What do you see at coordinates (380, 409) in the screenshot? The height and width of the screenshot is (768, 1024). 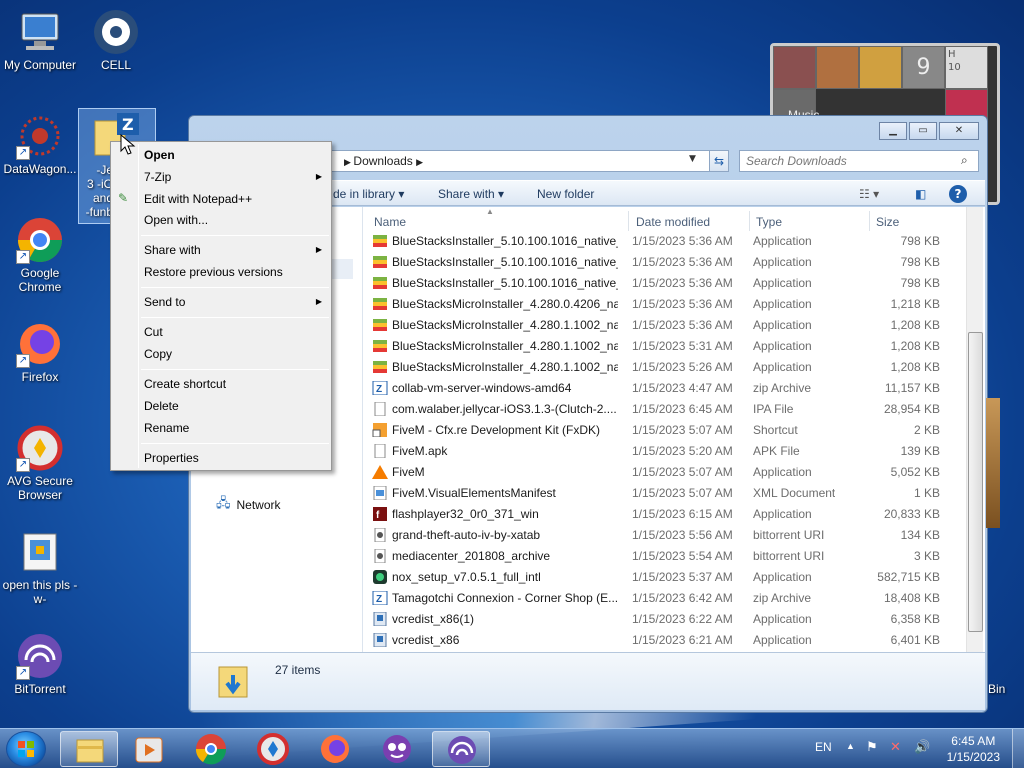 I see `file-icon` at bounding box center [380, 409].